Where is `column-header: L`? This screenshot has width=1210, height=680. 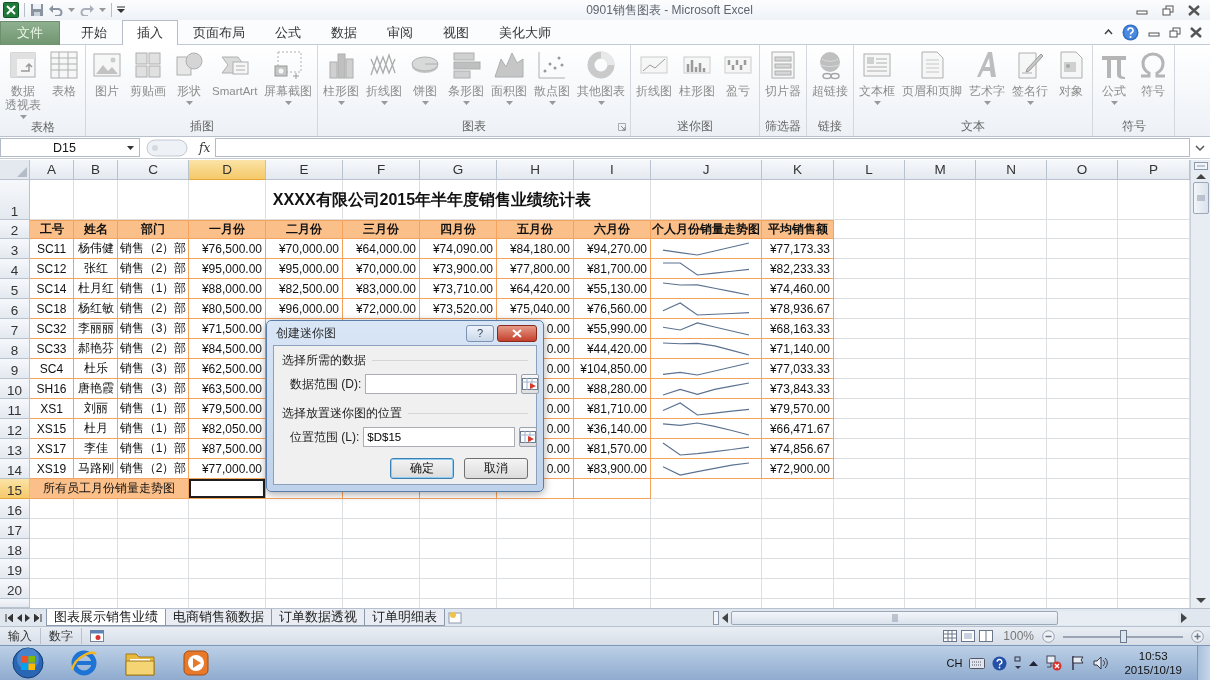 column-header: L is located at coordinates (869, 170).